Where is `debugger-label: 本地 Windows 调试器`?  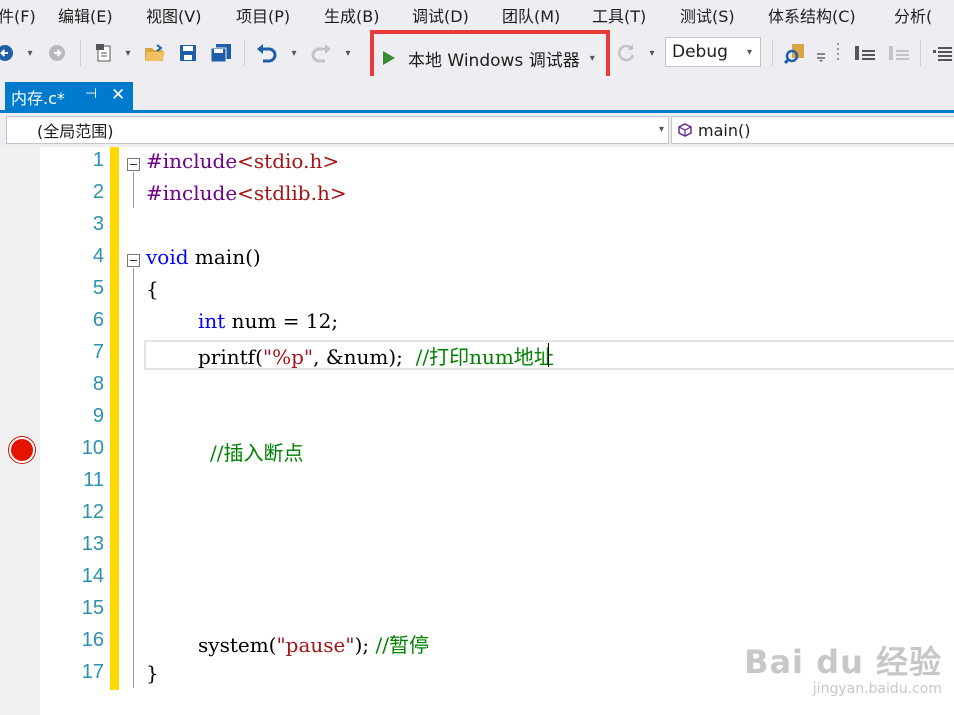
debugger-label: 本地 Windows 调试器 is located at coordinates (494, 60).